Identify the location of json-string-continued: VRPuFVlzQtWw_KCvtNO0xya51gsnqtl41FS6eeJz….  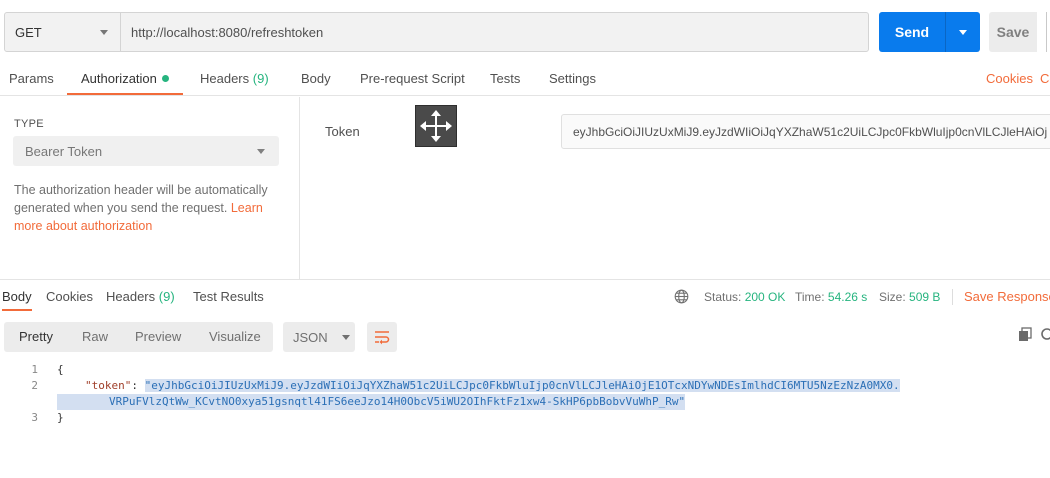
(397, 401).